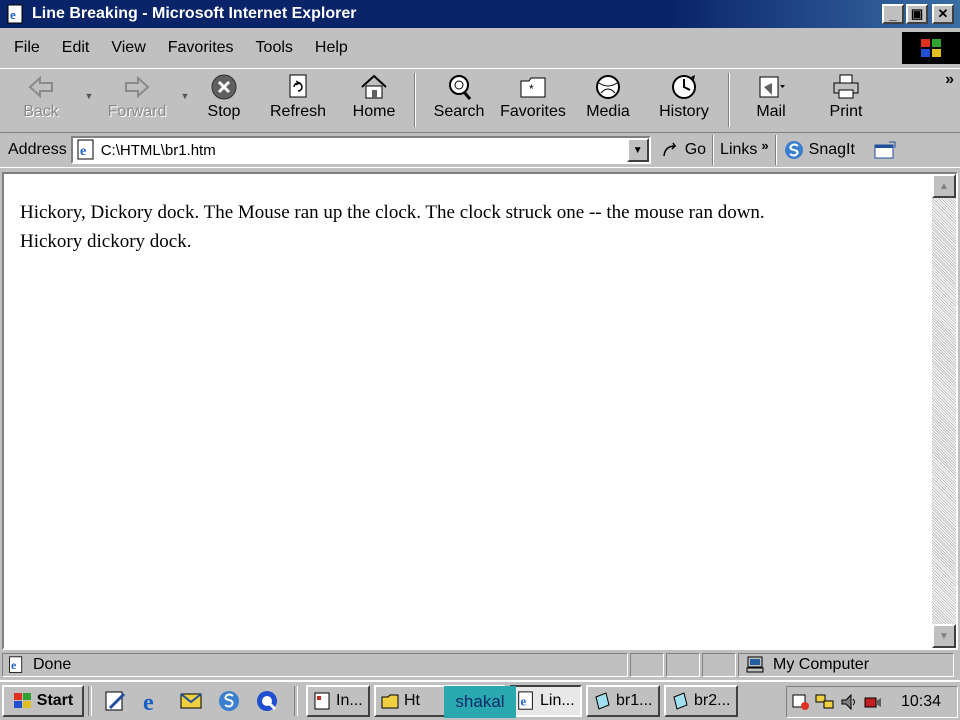 The height and width of the screenshot is (720, 960). What do you see at coordinates (298, 86) in the screenshot?
I see `refresh-icon` at bounding box center [298, 86].